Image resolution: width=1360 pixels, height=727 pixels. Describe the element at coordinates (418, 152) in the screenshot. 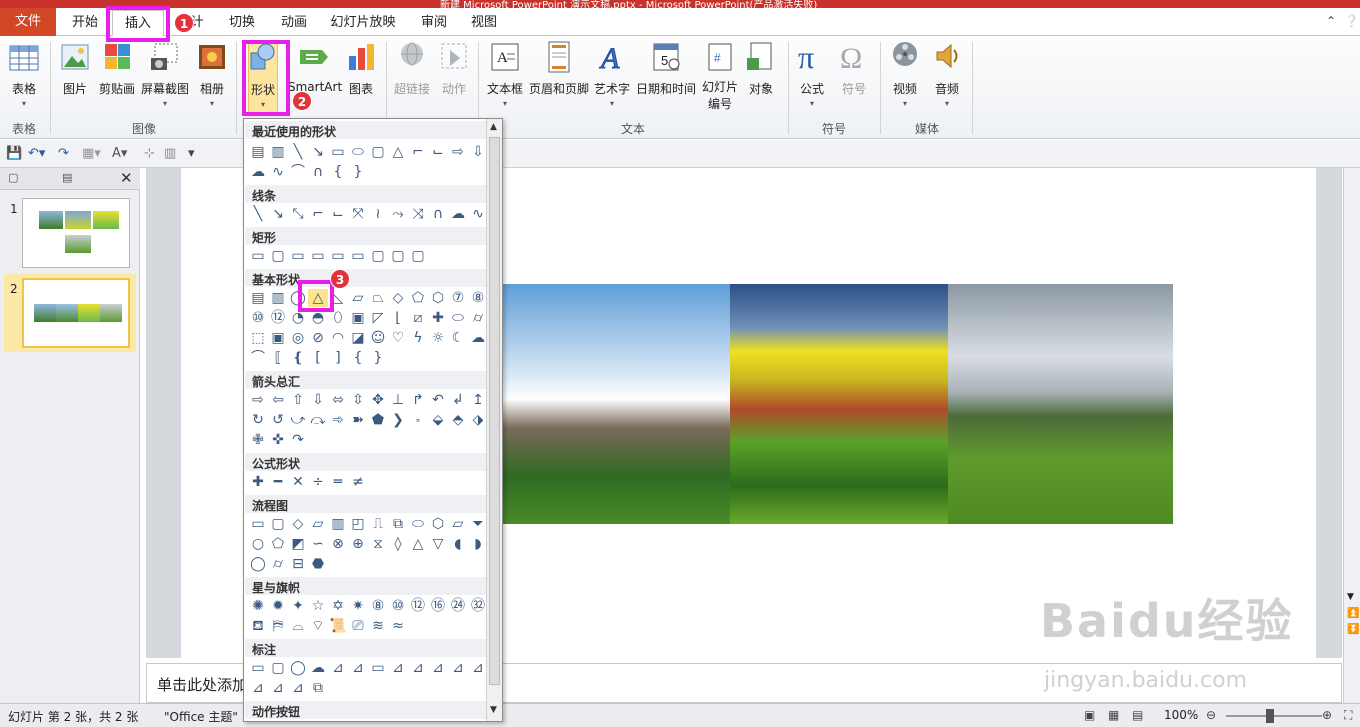

I see `elbow-connector-icon: ⌐` at that location.